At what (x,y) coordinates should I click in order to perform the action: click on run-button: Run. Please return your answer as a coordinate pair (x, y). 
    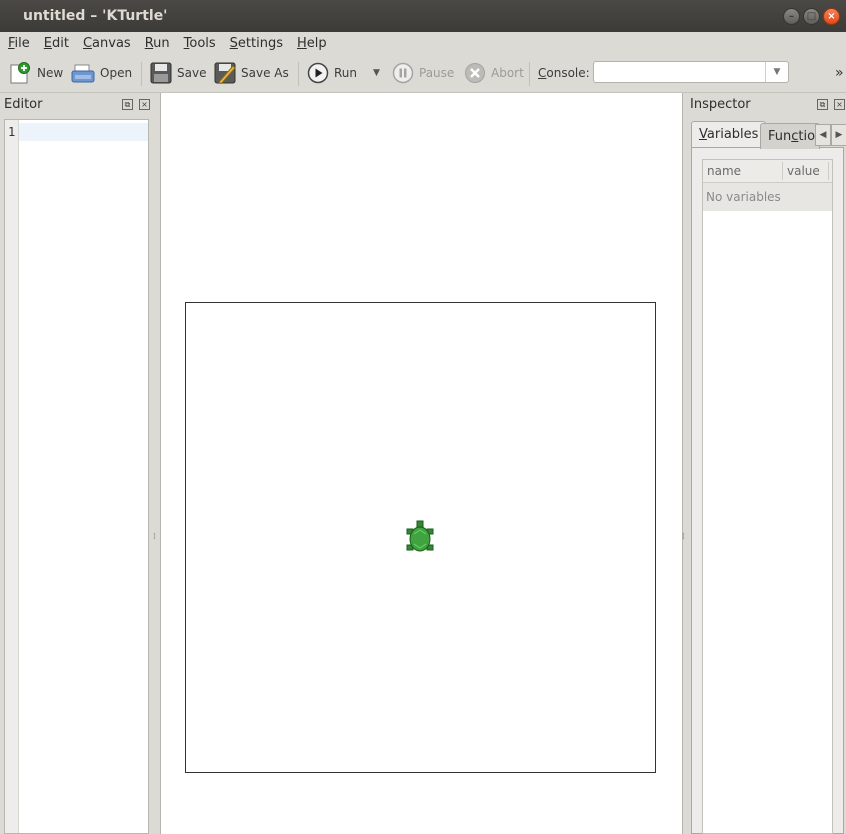
    Looking at the image, I should click on (332, 73).